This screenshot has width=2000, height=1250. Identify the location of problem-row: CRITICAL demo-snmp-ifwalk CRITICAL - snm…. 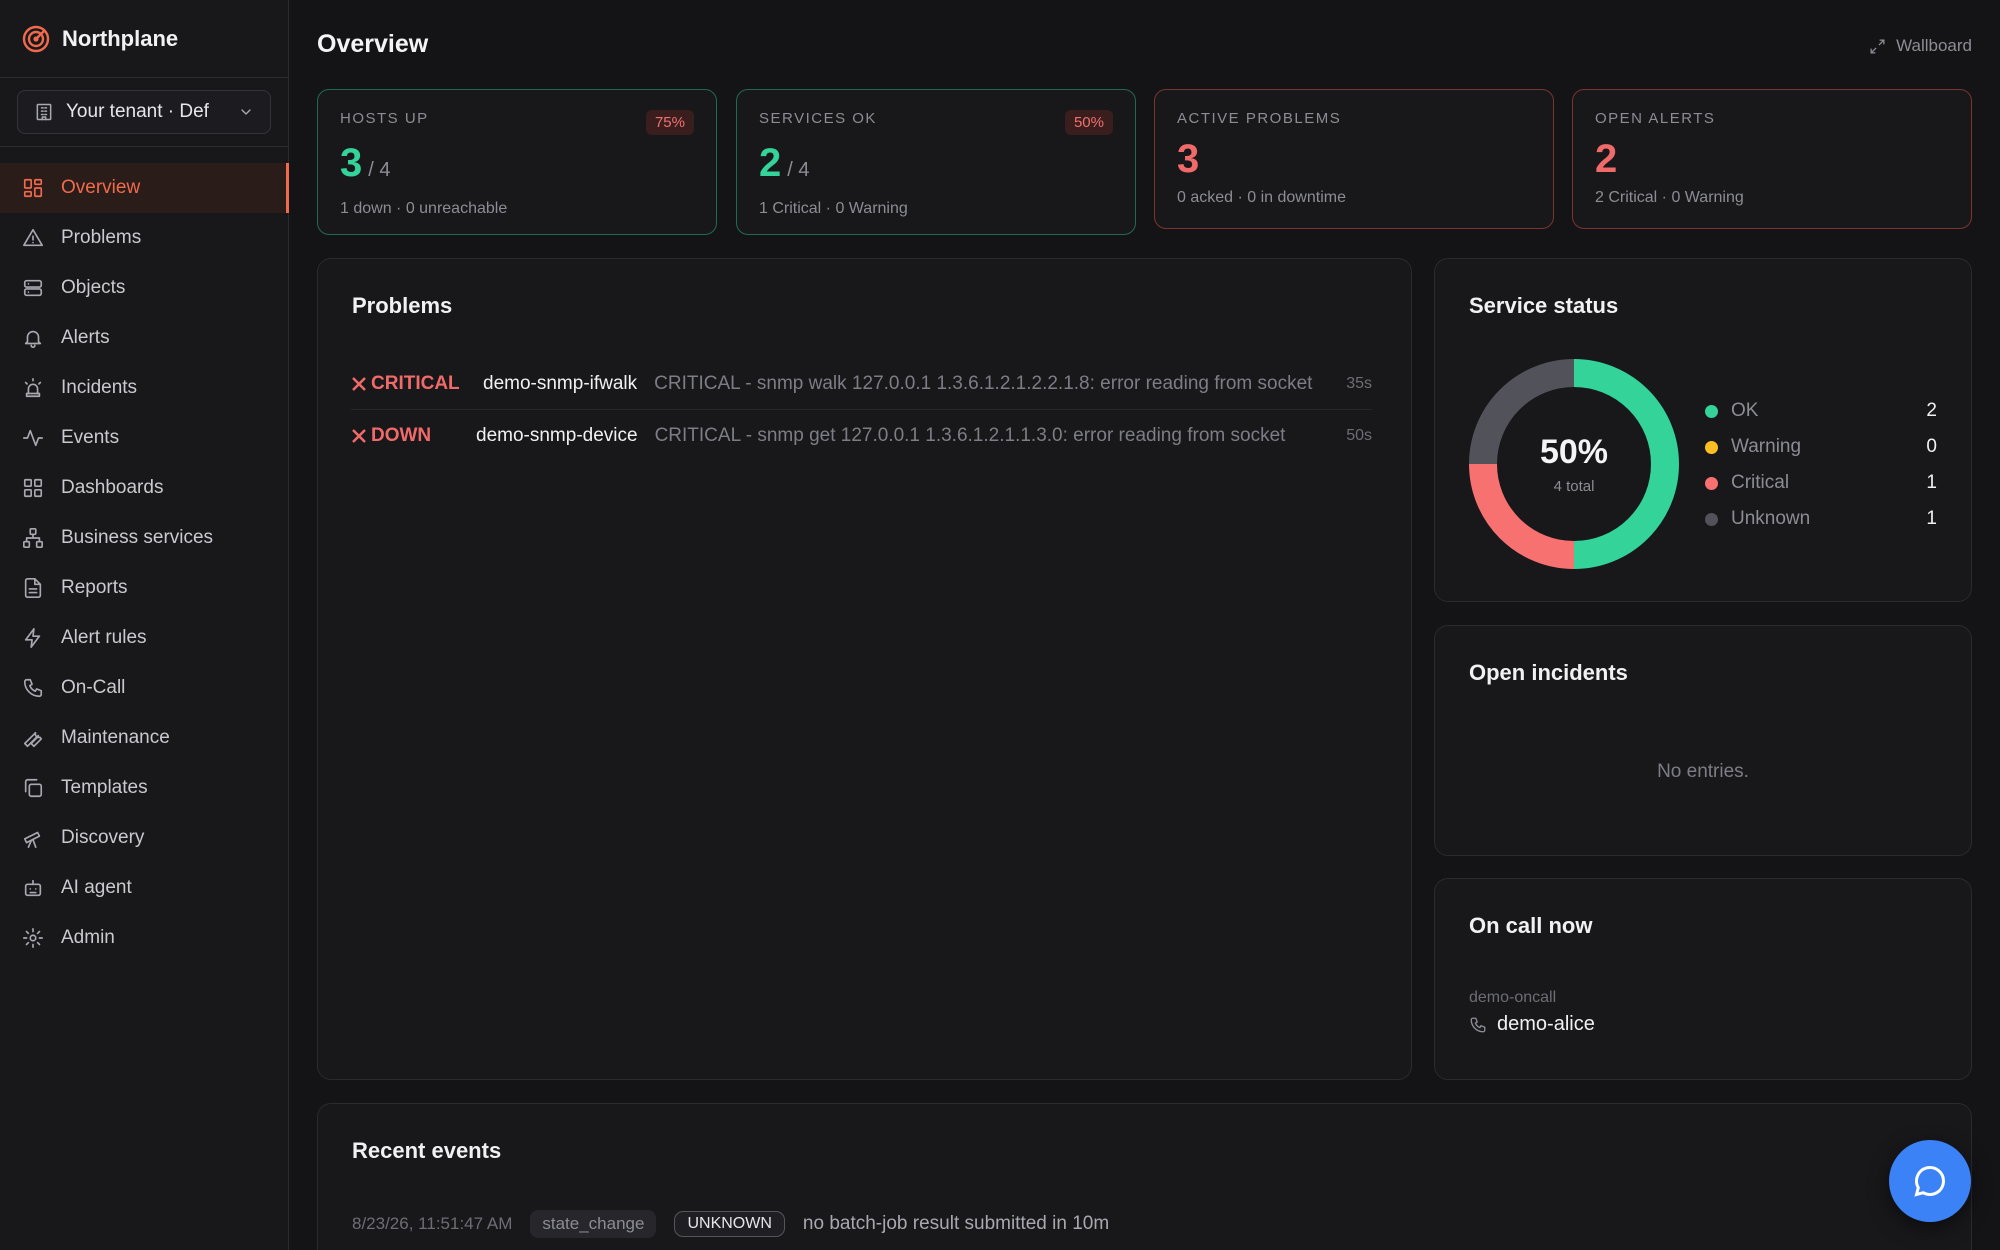
(861, 384).